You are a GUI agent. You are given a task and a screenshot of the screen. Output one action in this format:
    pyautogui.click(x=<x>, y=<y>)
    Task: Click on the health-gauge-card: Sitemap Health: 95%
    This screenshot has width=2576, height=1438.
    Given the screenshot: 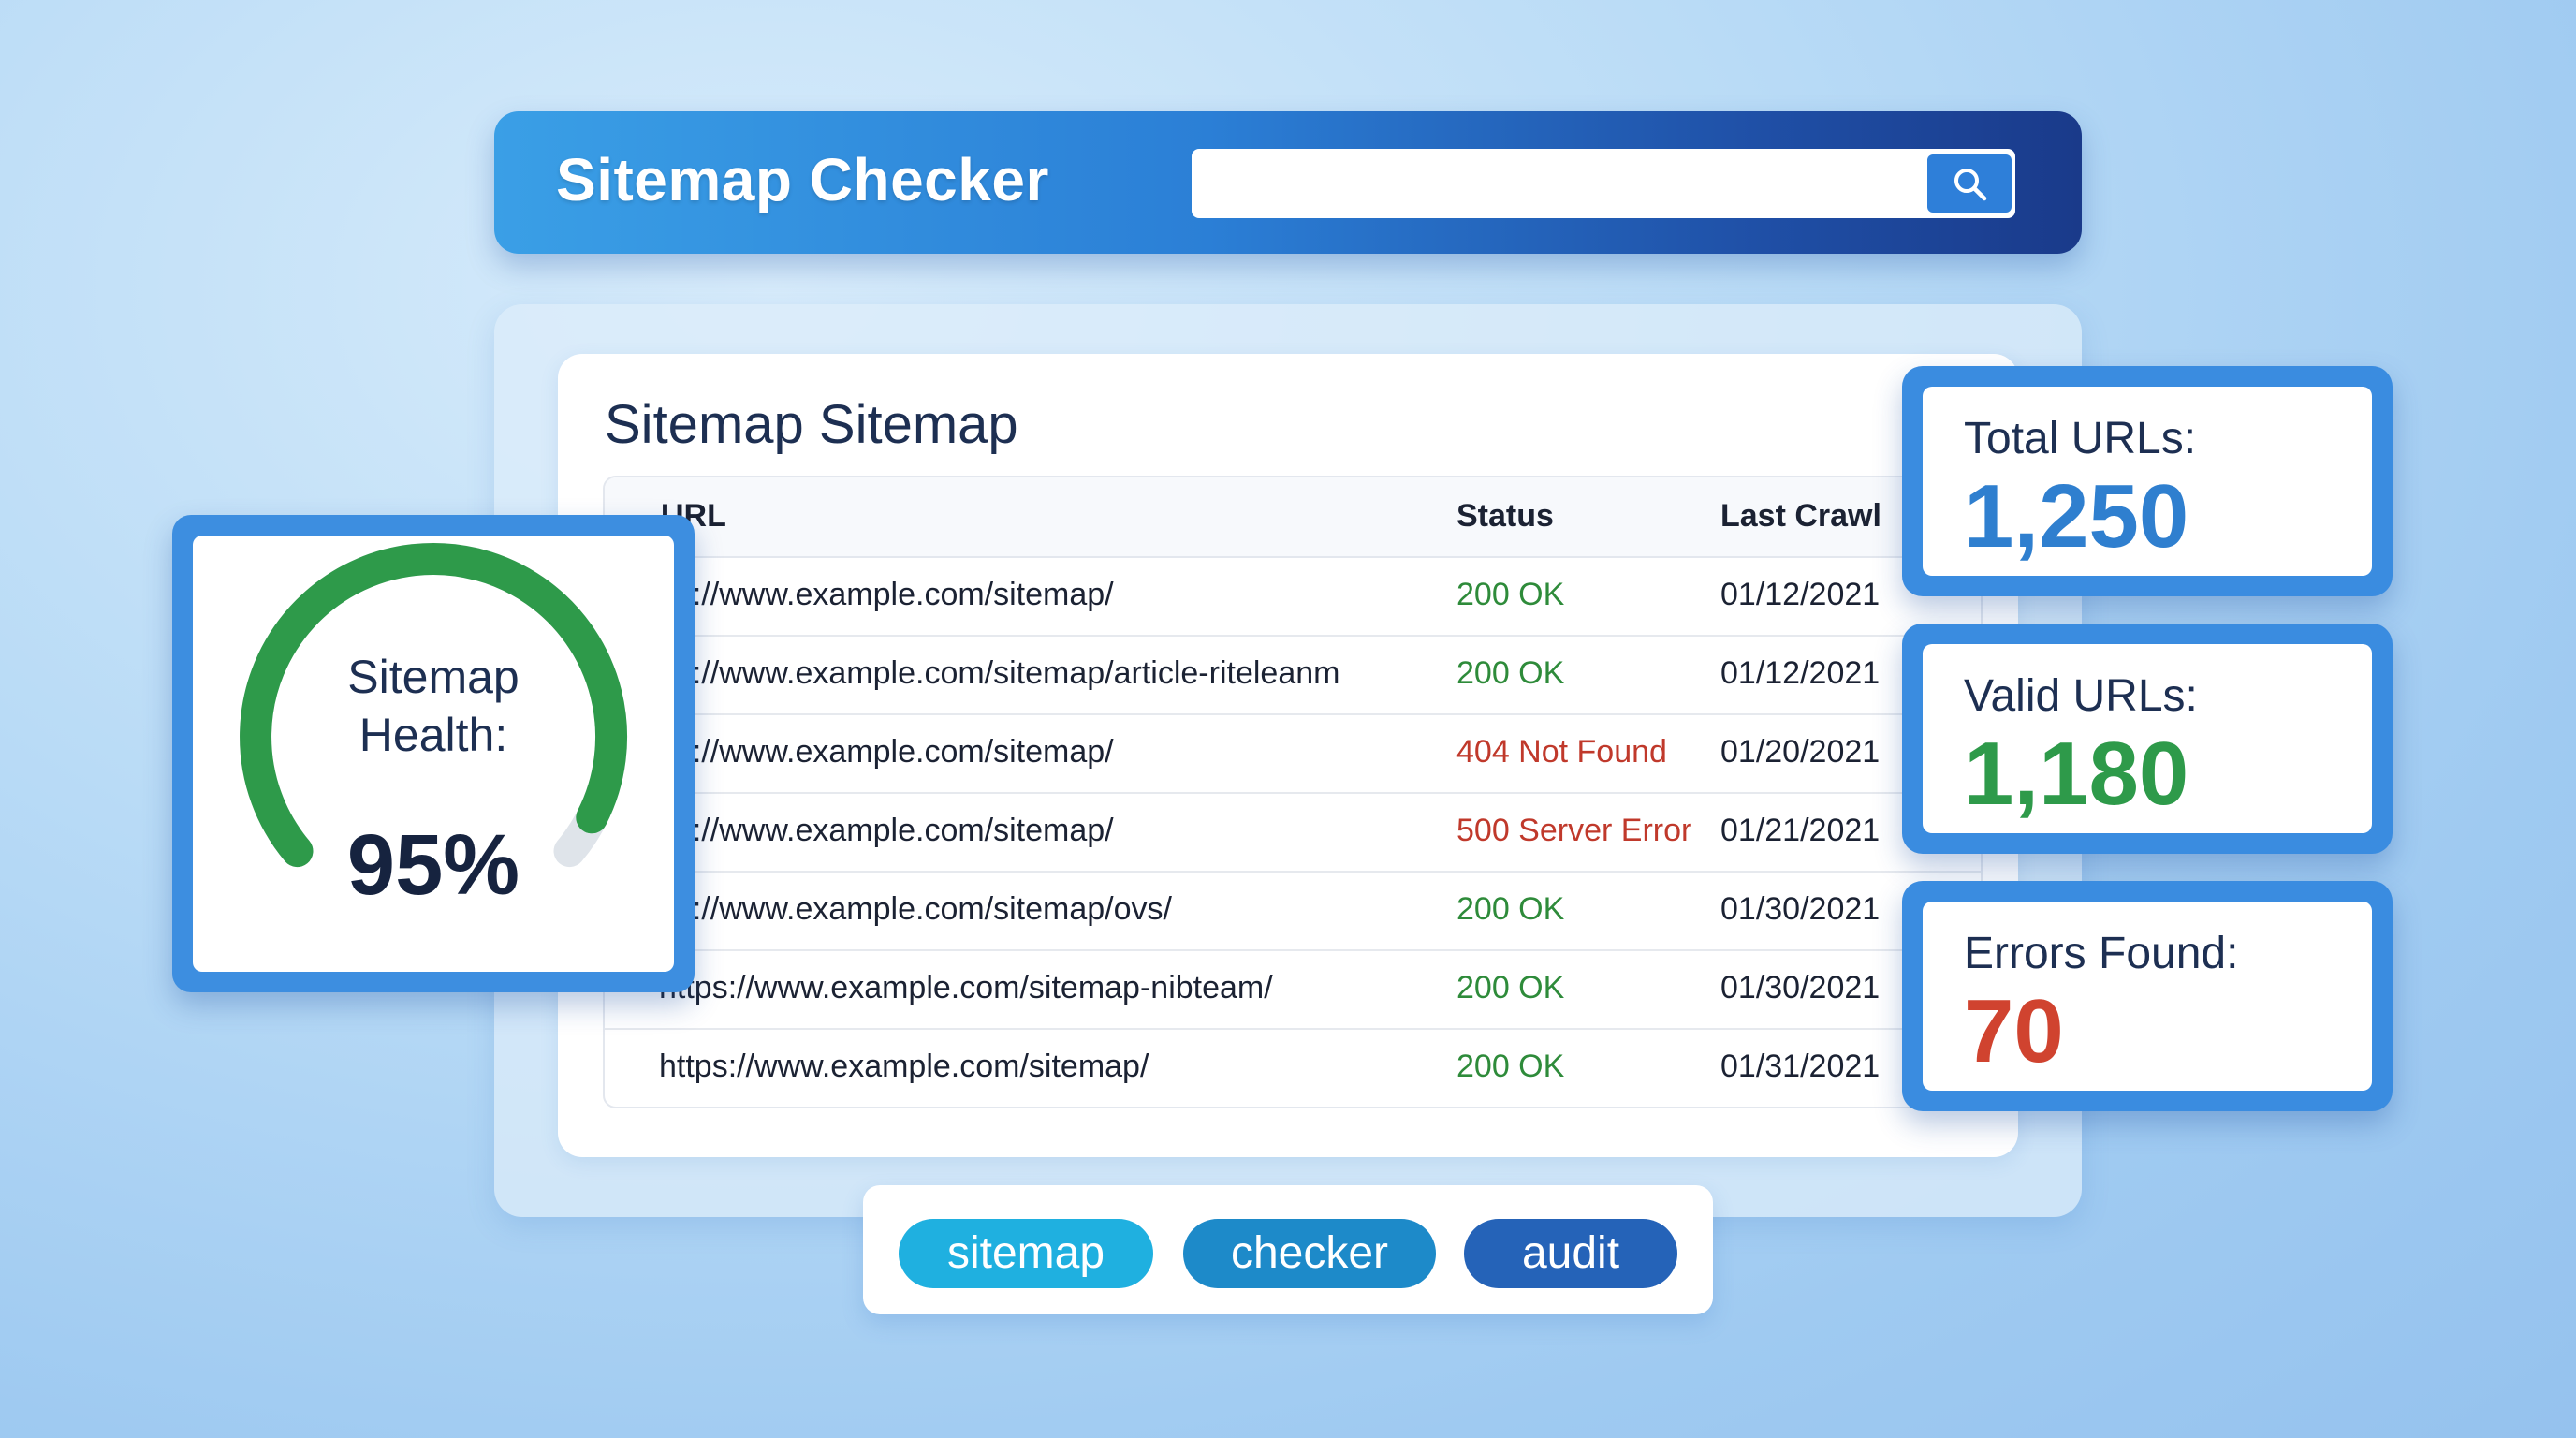 What is the action you would take?
    pyautogui.click(x=433, y=753)
    